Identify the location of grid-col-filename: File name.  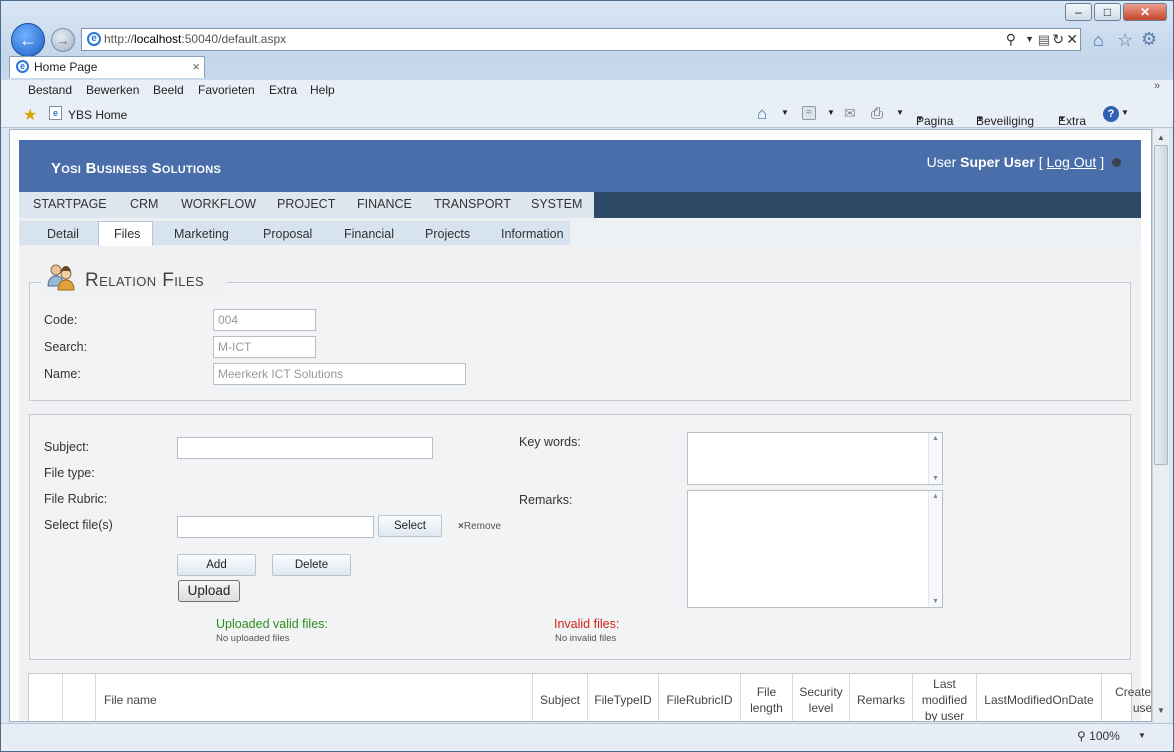
(313, 697).